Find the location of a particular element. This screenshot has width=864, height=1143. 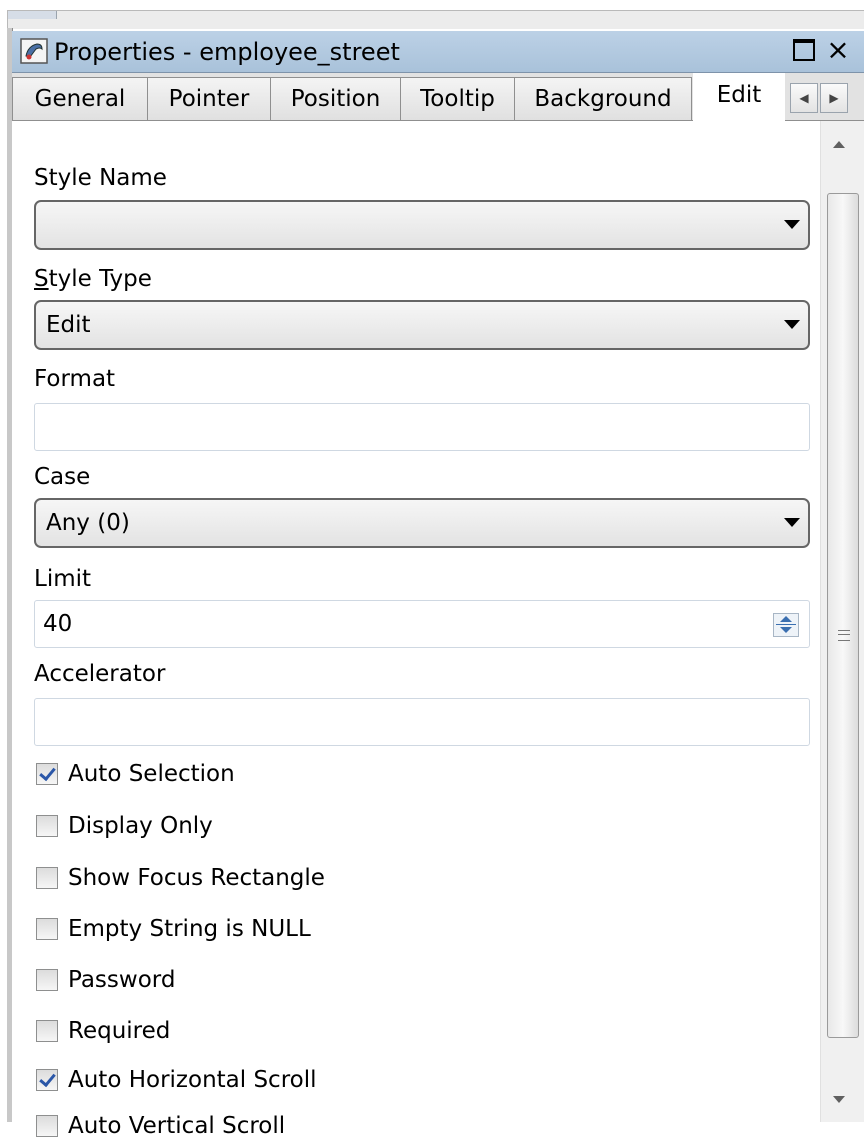

properties-icon is located at coordinates (34, 51).